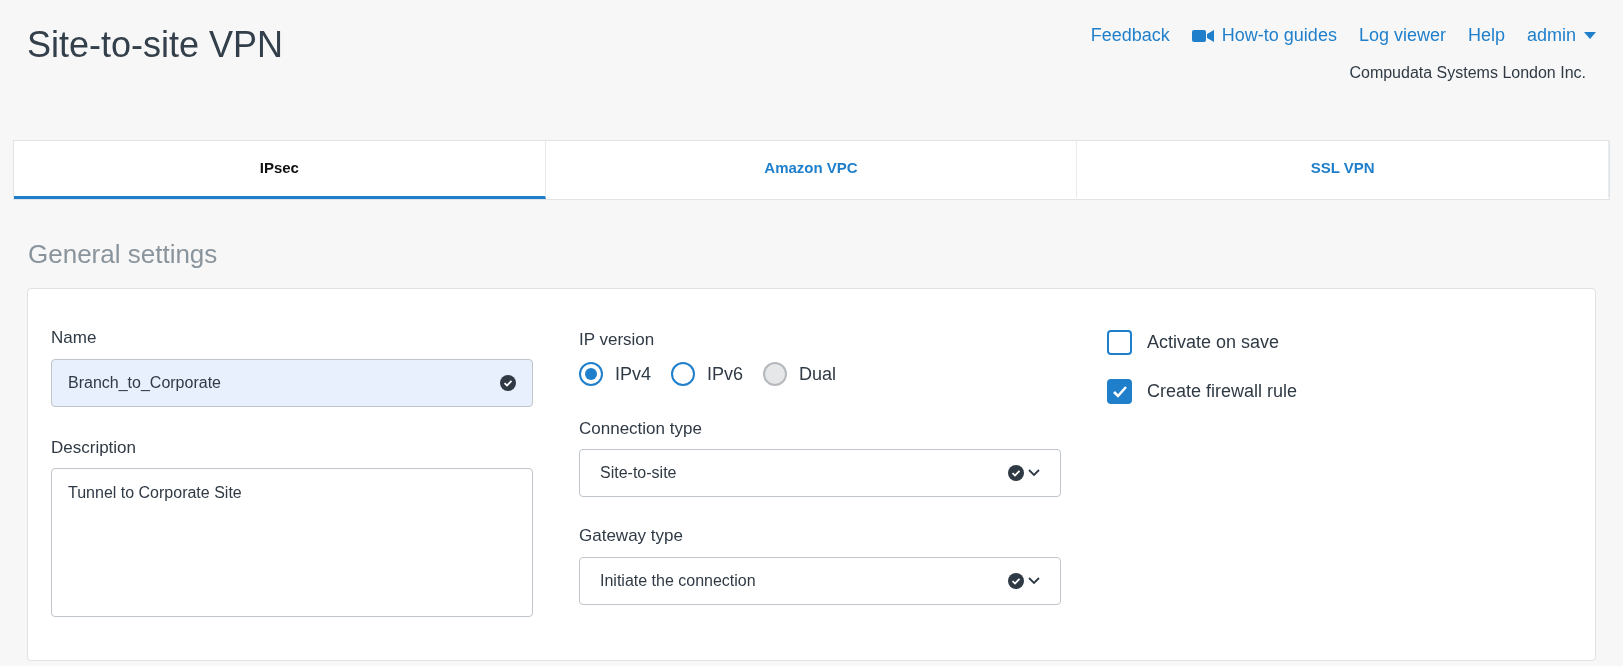 This screenshot has width=1623, height=666. I want to click on tab: IPsec, so click(280, 170).